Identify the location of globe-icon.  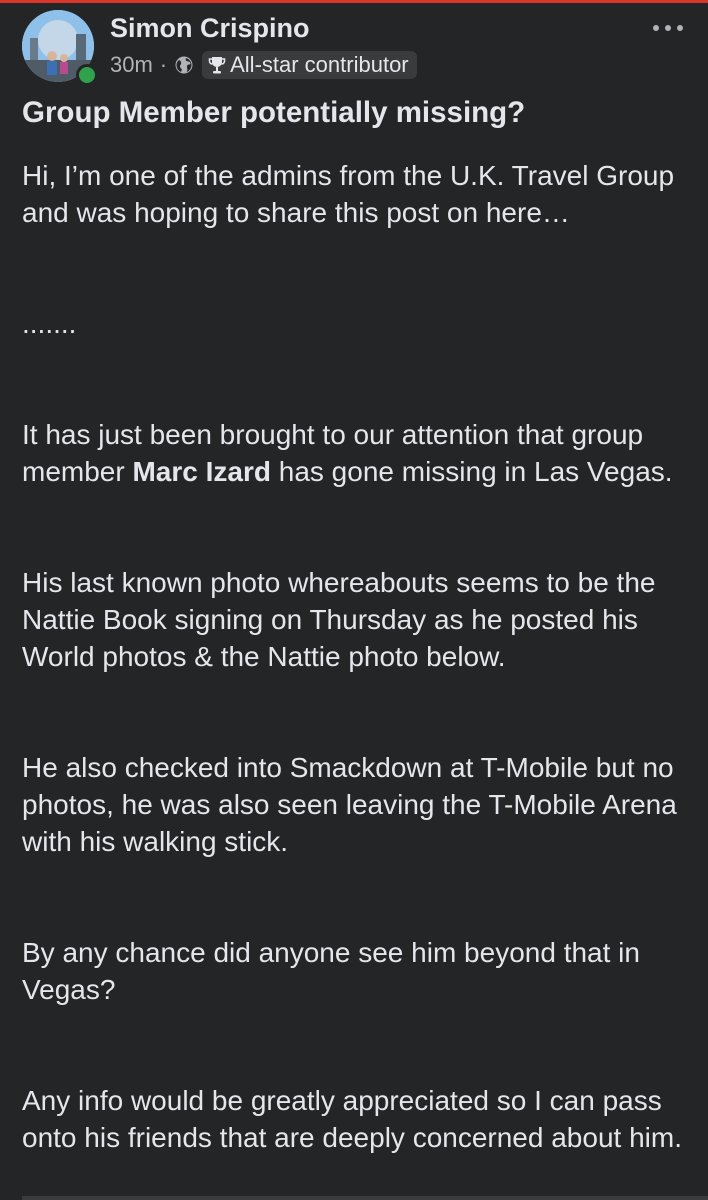
(184, 65).